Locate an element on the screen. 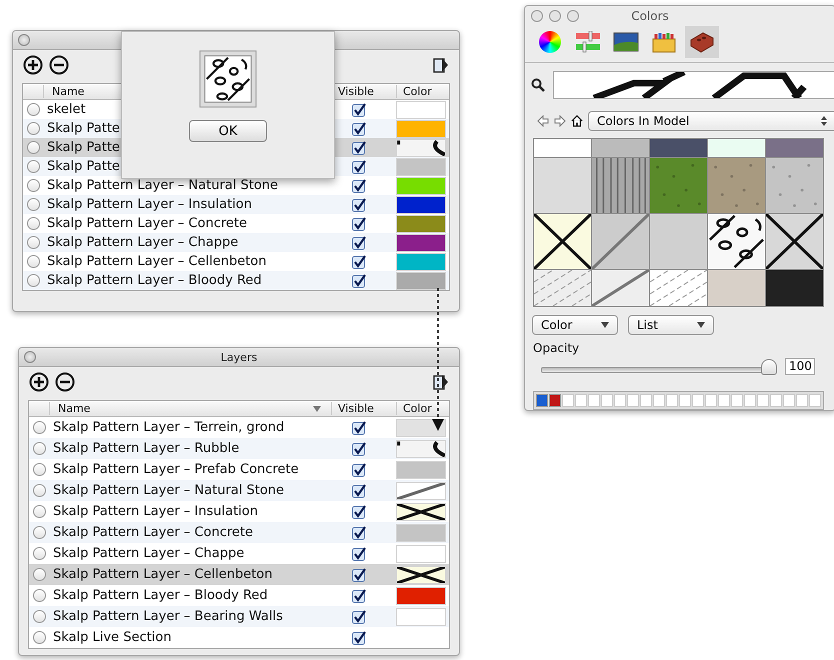 This screenshot has height=660, width=834. window-title: Layers is located at coordinates (239, 357).